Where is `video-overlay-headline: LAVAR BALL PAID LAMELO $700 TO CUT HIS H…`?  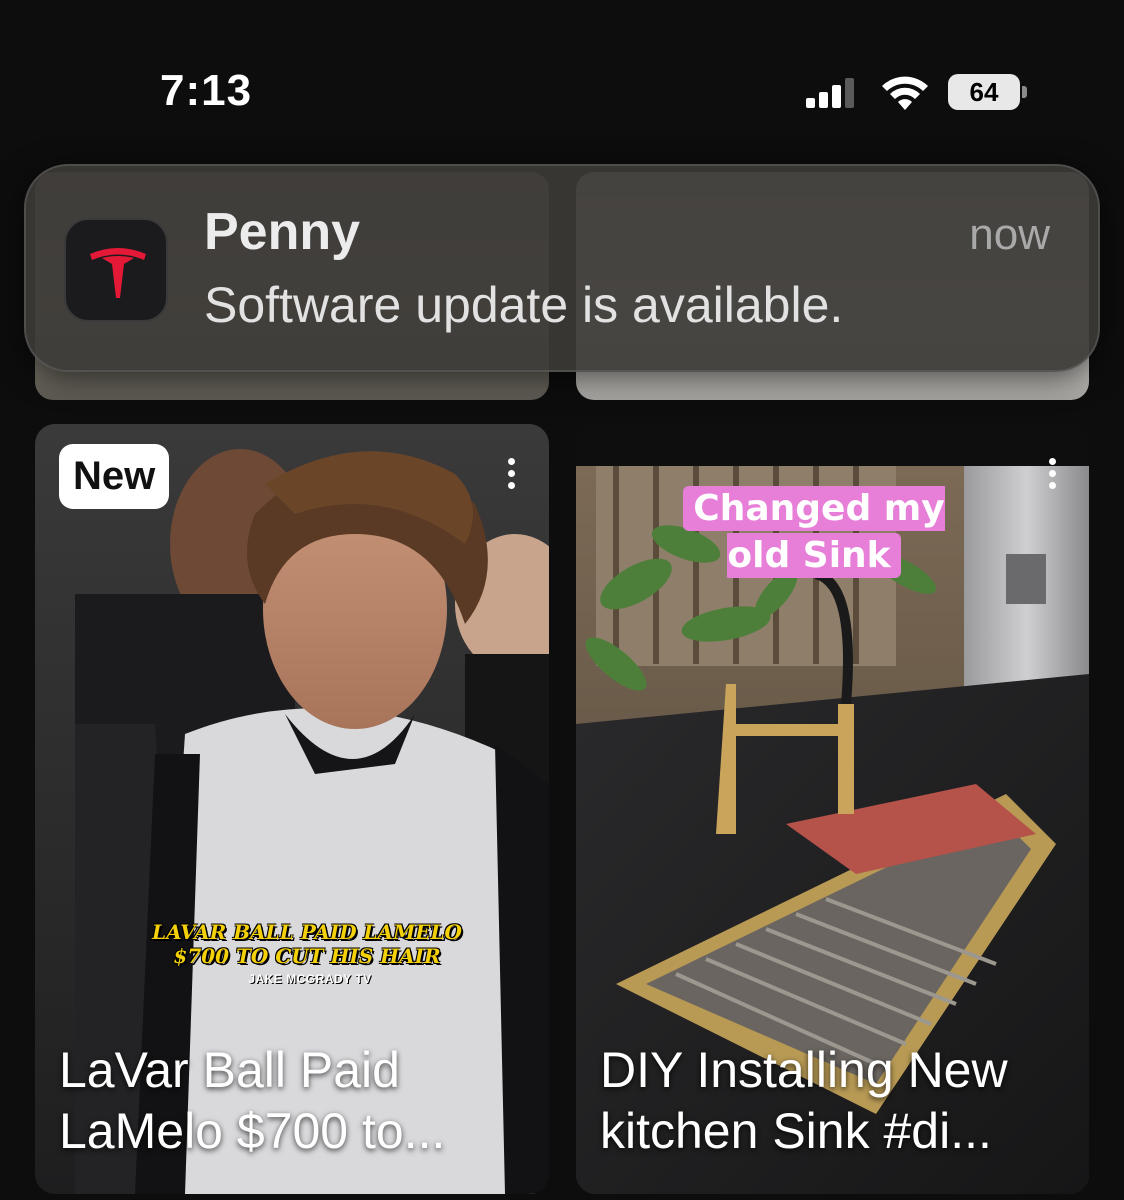 video-overlay-headline: LAVAR BALL PAID LAMELO $700 TO CUT HIS H… is located at coordinates (307, 944).